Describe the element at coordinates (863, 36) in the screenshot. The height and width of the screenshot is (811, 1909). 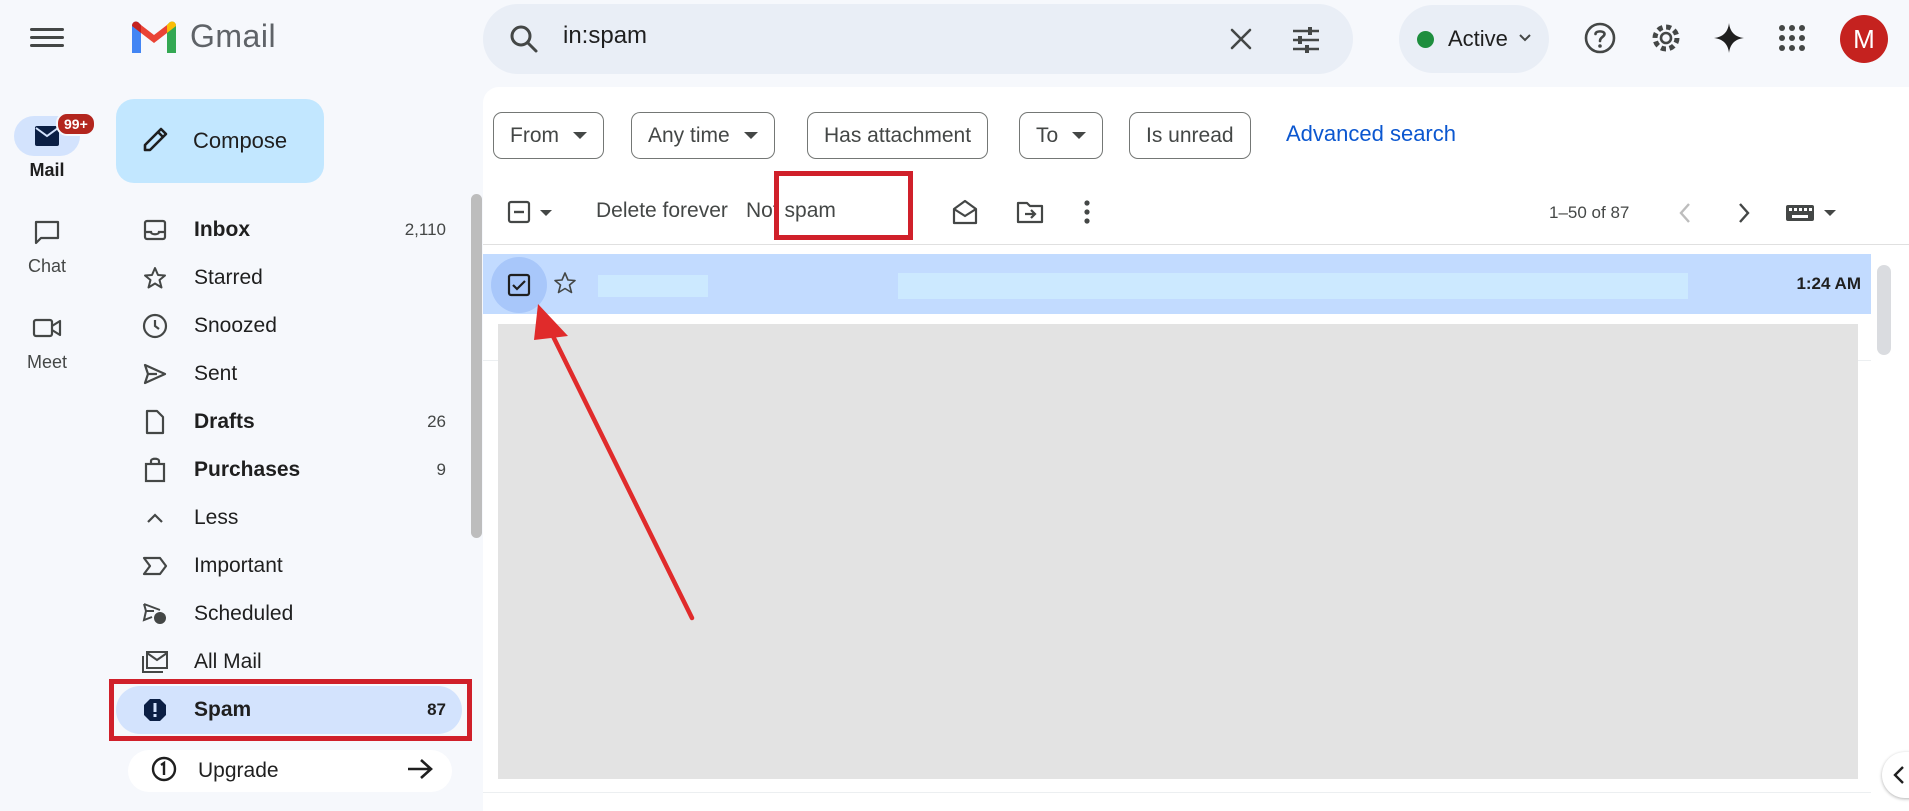
I see `search-input` at that location.